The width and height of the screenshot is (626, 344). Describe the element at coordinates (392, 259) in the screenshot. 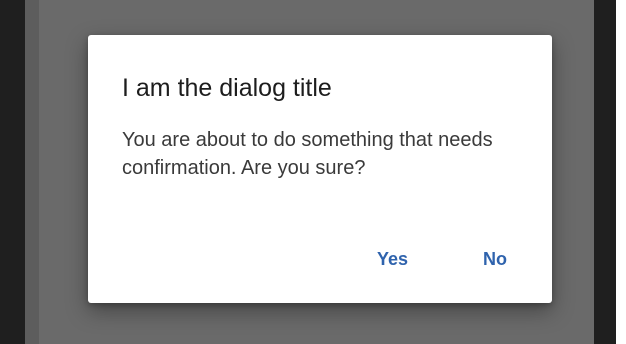

I see `yes-button: Yes` at that location.